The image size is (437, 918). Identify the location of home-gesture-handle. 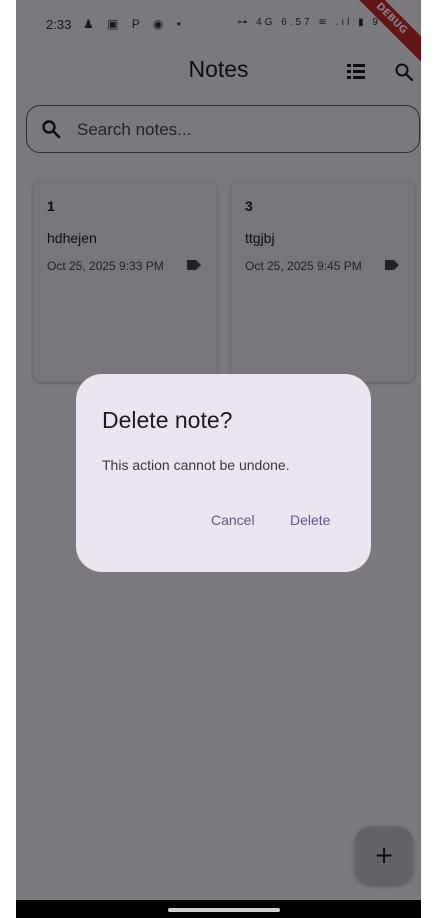
(224, 910).